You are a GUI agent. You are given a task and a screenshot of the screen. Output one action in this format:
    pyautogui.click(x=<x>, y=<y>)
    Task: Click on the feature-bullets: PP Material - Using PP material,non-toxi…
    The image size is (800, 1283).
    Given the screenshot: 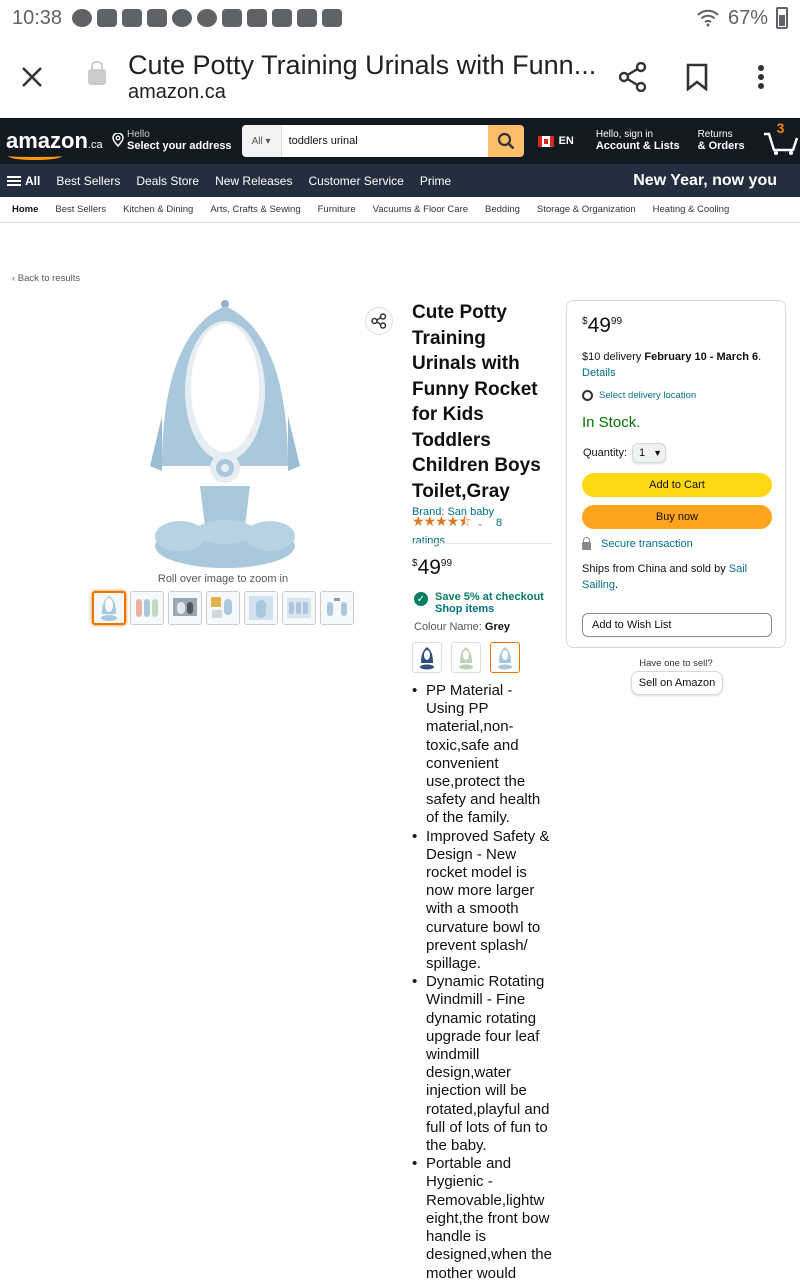 What is the action you would take?
    pyautogui.click(x=483, y=982)
    